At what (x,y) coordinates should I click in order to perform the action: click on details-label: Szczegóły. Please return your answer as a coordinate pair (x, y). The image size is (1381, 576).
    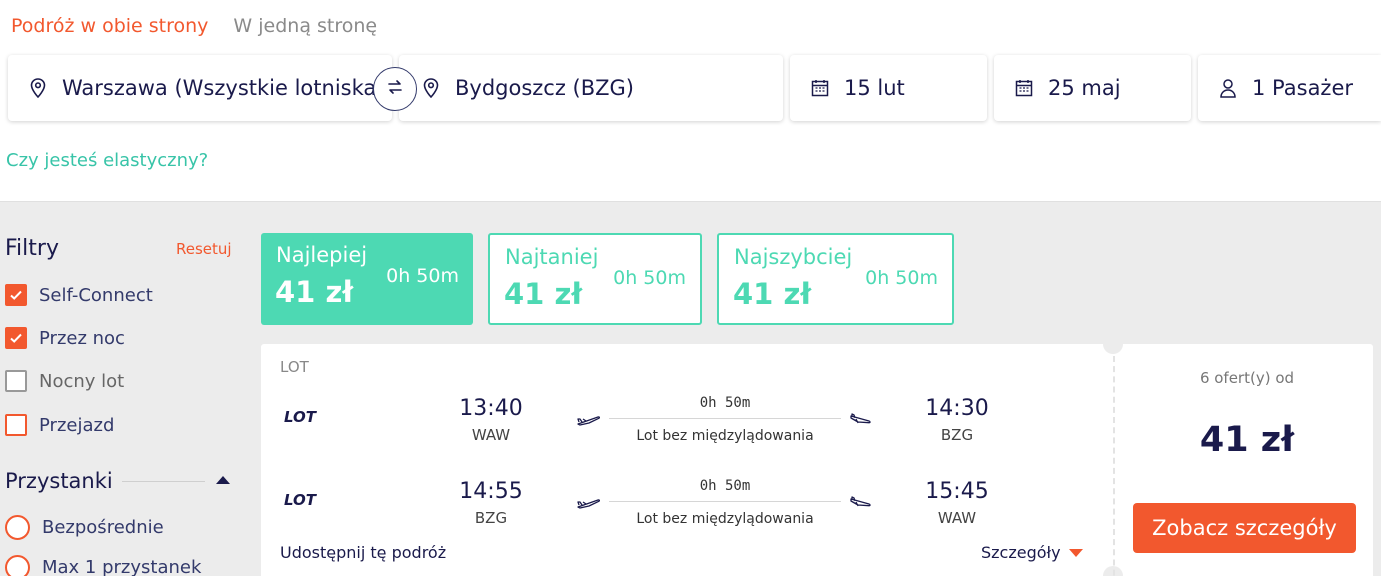
    Looking at the image, I should click on (1021, 552).